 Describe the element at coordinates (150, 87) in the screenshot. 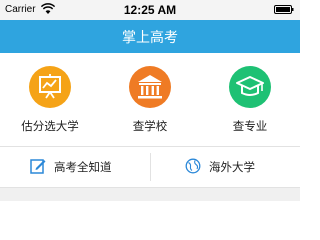

I see `university-building-icon` at that location.